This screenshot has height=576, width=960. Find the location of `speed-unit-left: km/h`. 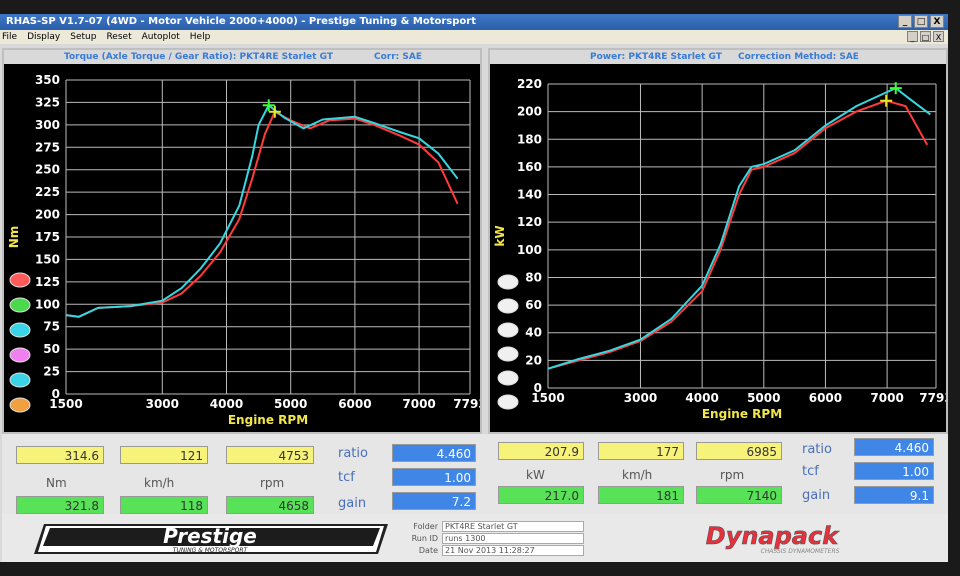

speed-unit-left: km/h is located at coordinates (159, 483).